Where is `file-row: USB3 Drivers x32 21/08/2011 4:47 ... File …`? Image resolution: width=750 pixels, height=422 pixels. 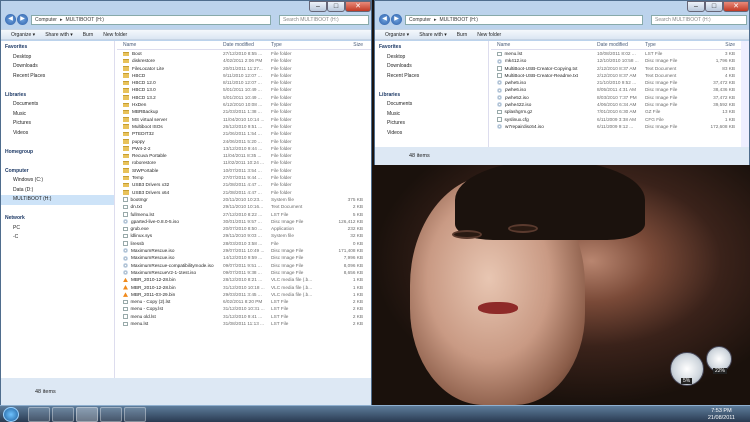
file-row: USB3 Drivers x32 21/08/2011 4:47 ... File … is located at coordinates (244, 184).